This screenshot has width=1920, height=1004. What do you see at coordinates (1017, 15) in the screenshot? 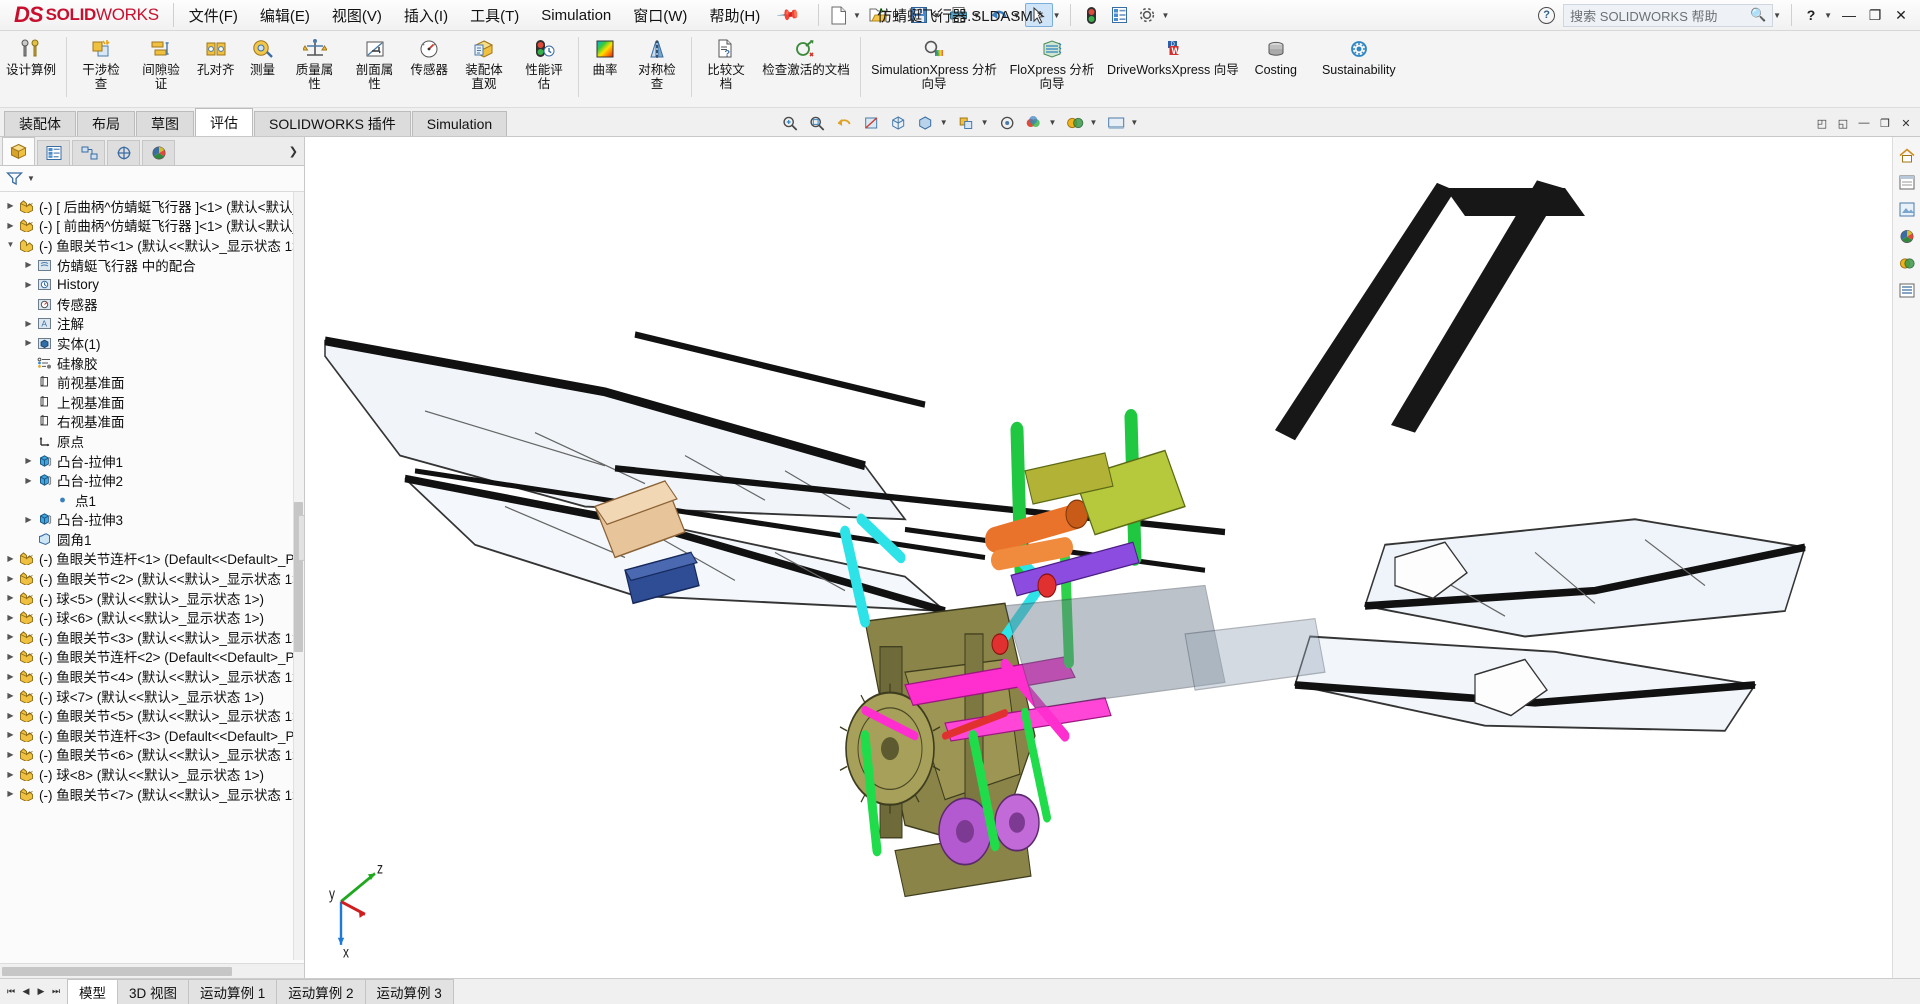
I see `undo-caret-icon: ▼` at bounding box center [1017, 15].